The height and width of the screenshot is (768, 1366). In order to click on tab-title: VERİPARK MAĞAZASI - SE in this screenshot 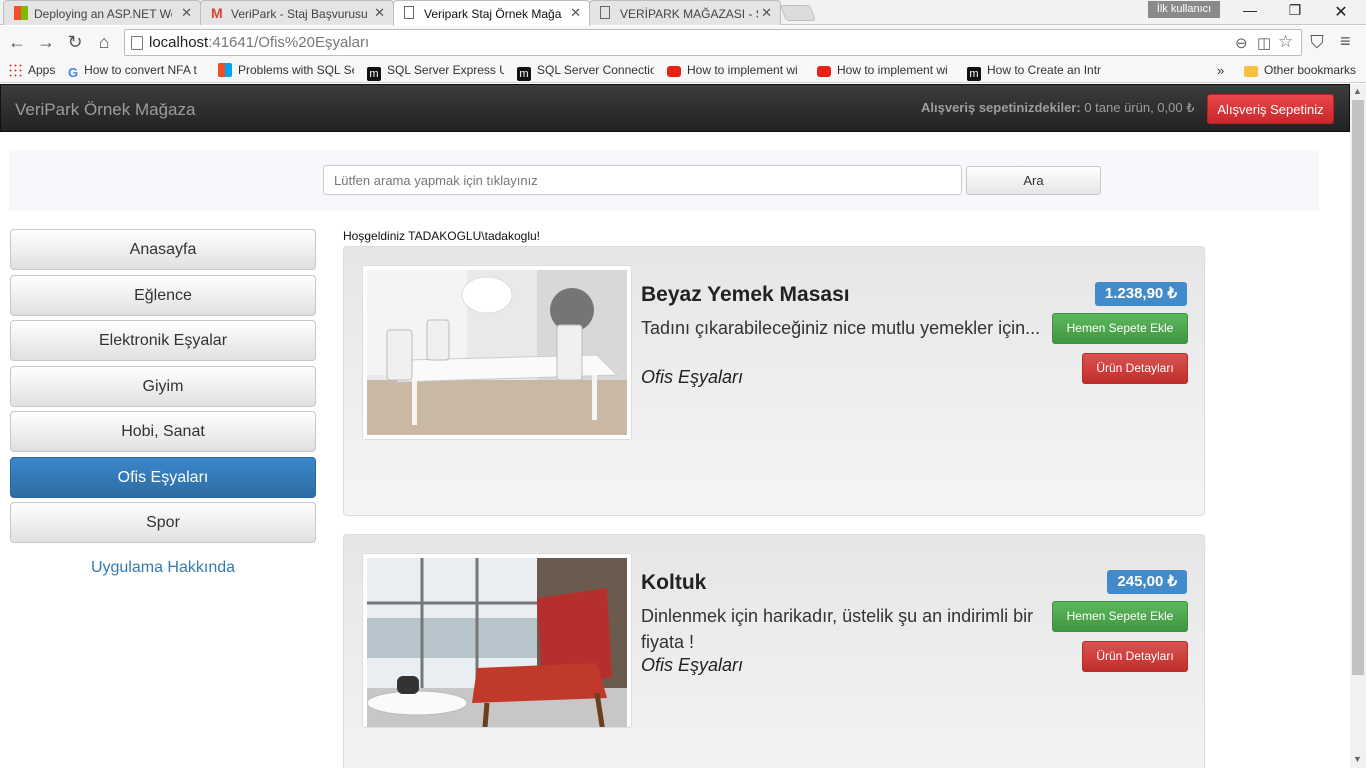, I will do `click(689, 14)`.